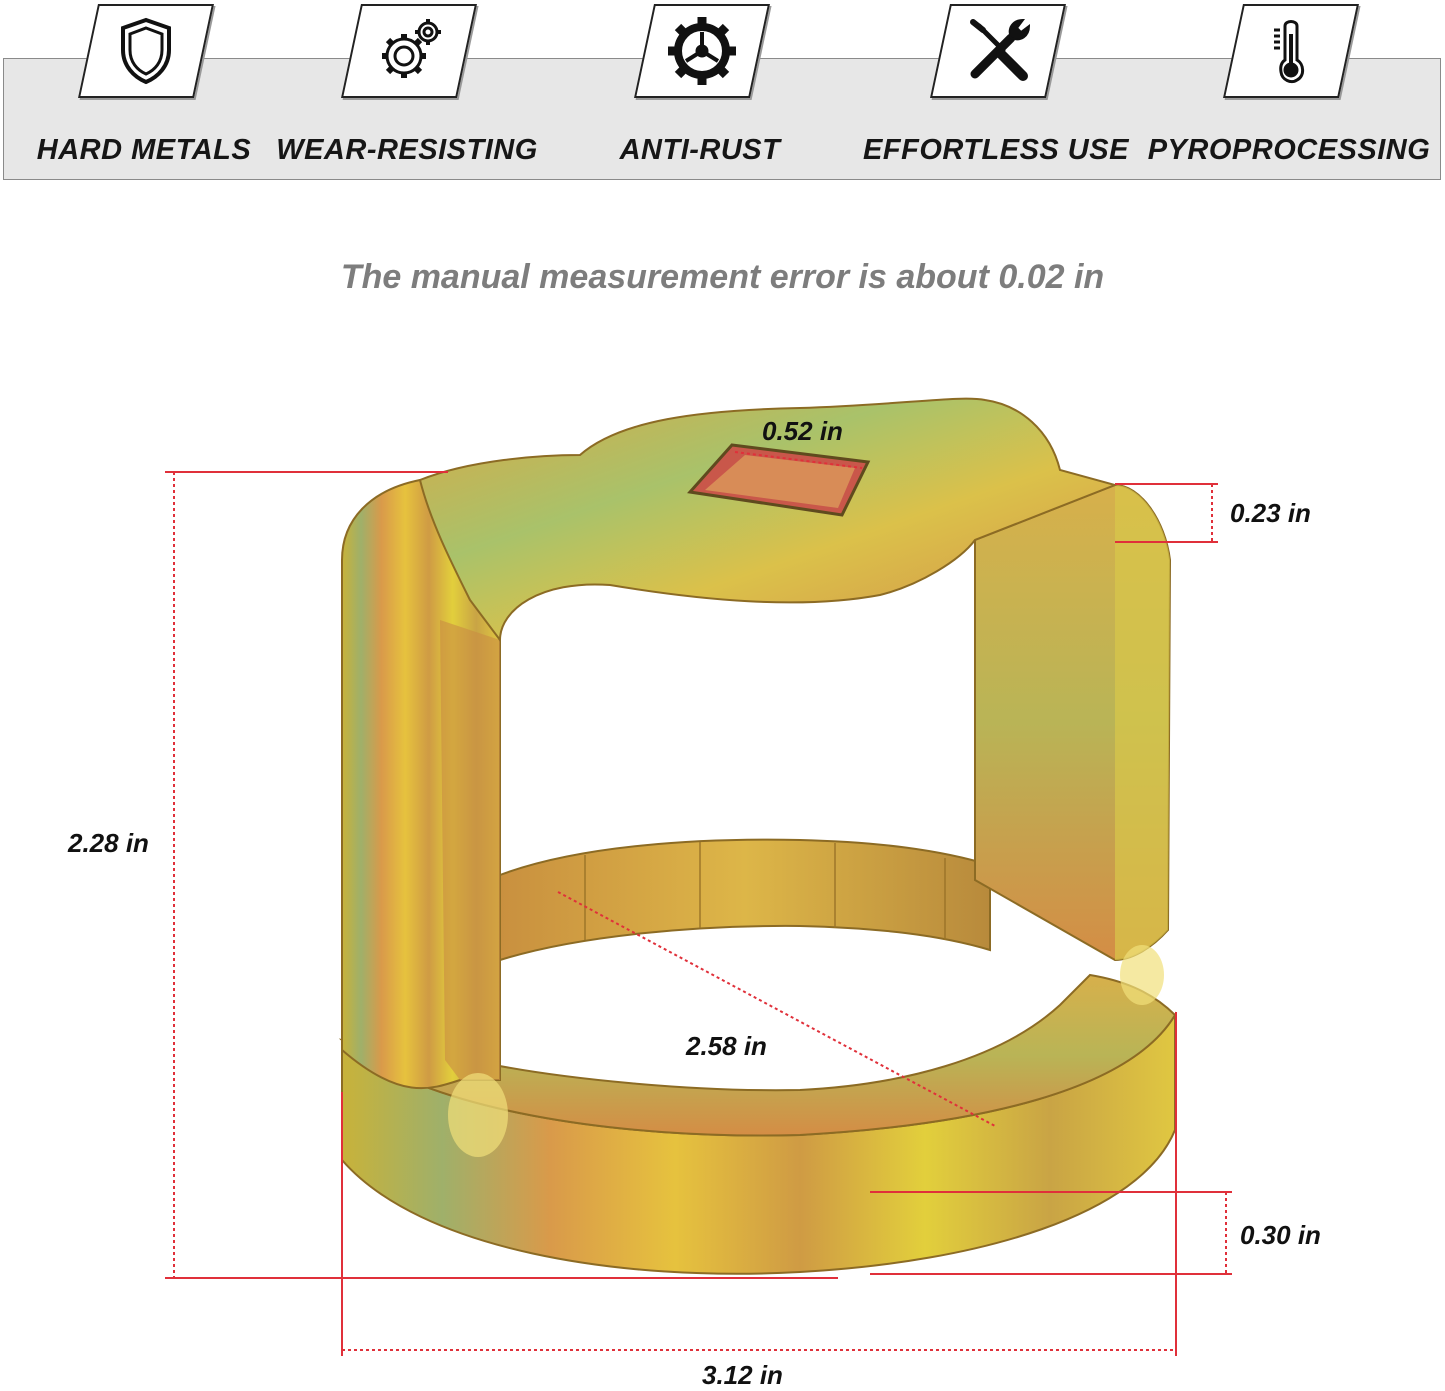  What do you see at coordinates (108, 843) in the screenshot?
I see `dim-height: 2.28 in` at bounding box center [108, 843].